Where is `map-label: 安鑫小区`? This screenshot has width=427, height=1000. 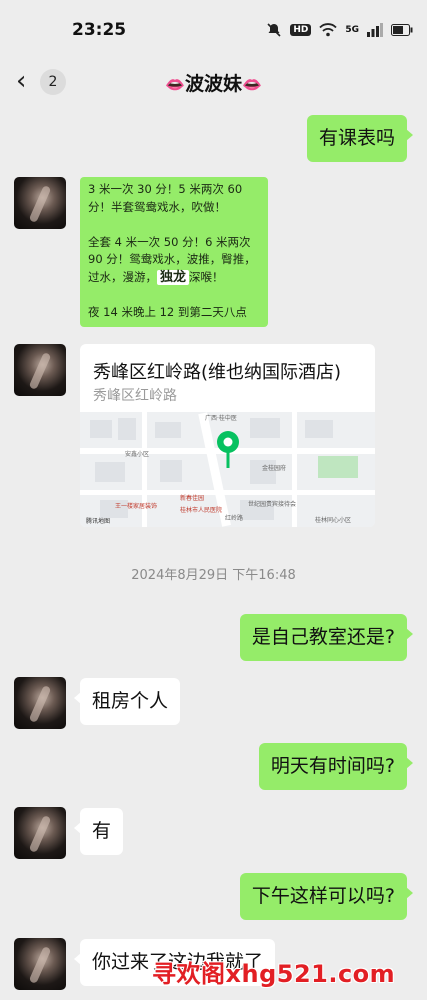 map-label: 安鑫小区 is located at coordinates (137, 454).